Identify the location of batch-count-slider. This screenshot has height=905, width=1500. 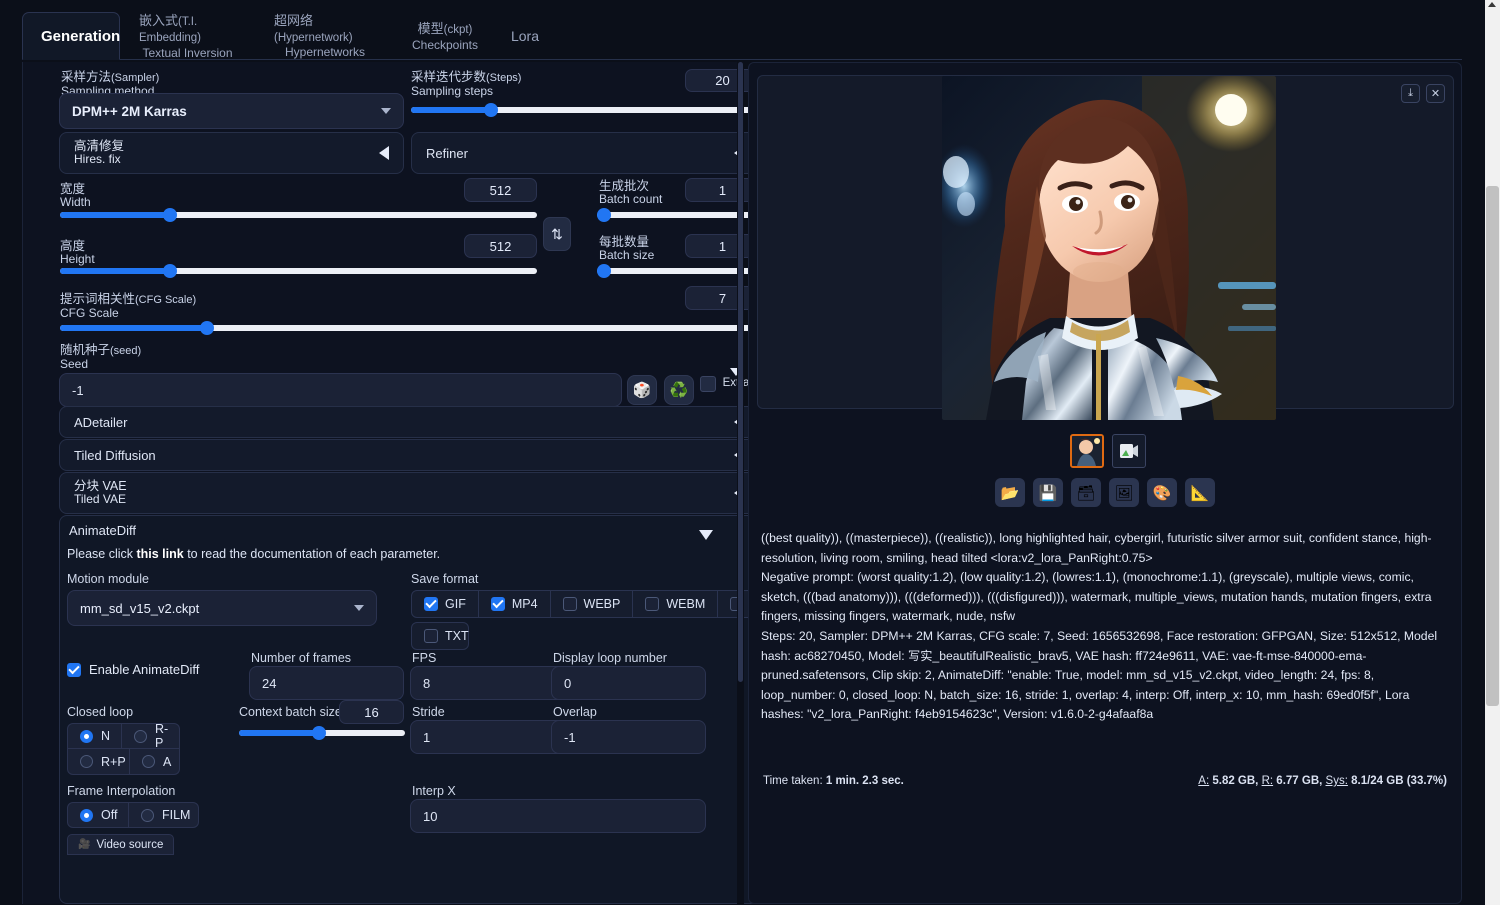
(678, 215).